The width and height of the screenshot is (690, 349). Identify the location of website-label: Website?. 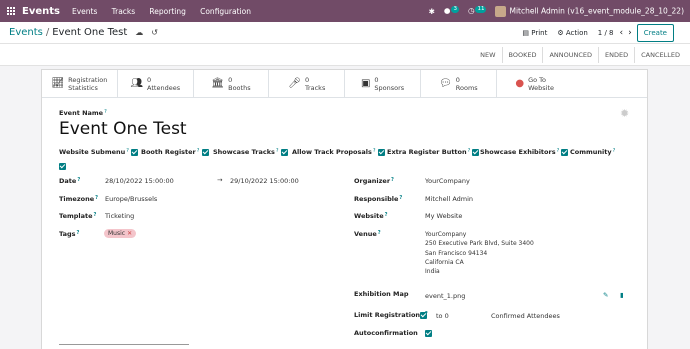
(371, 216).